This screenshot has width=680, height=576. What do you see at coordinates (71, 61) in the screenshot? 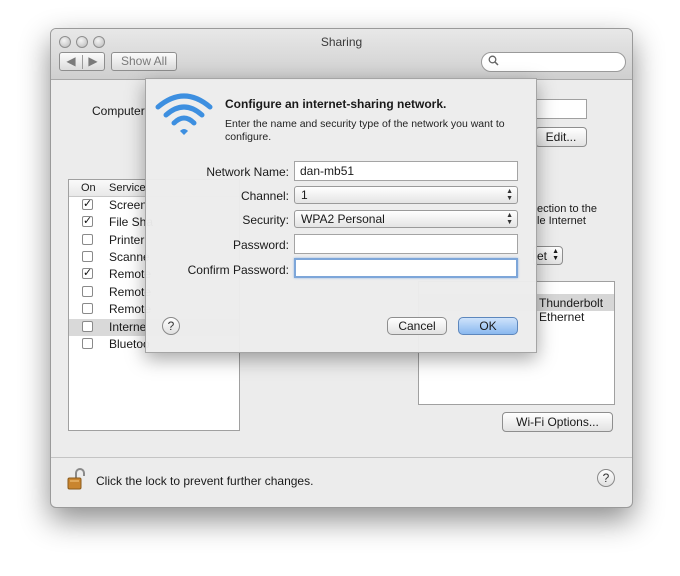
I see `back-button: ◀` at bounding box center [71, 61].